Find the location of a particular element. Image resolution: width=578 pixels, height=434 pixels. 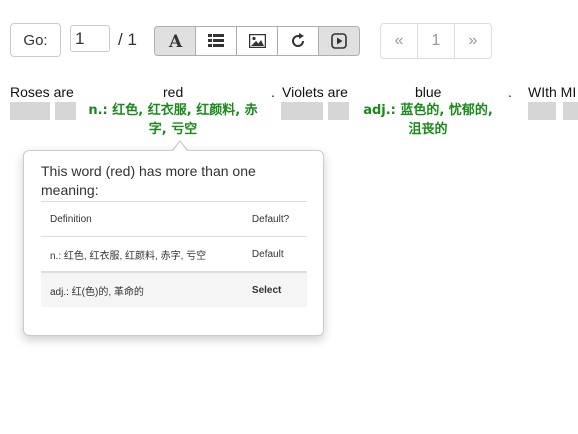

pagination: « 1 » is located at coordinates (436, 41).